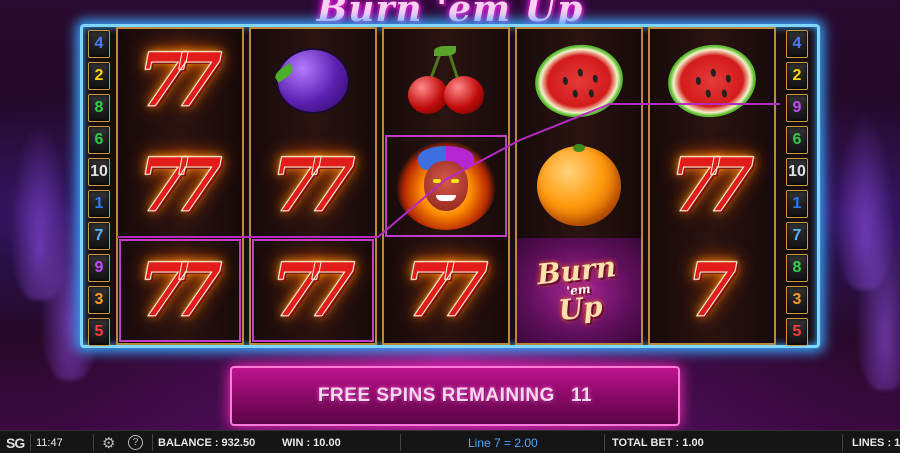  What do you see at coordinates (49, 442) in the screenshot?
I see `clock-time: 11:47` at bounding box center [49, 442].